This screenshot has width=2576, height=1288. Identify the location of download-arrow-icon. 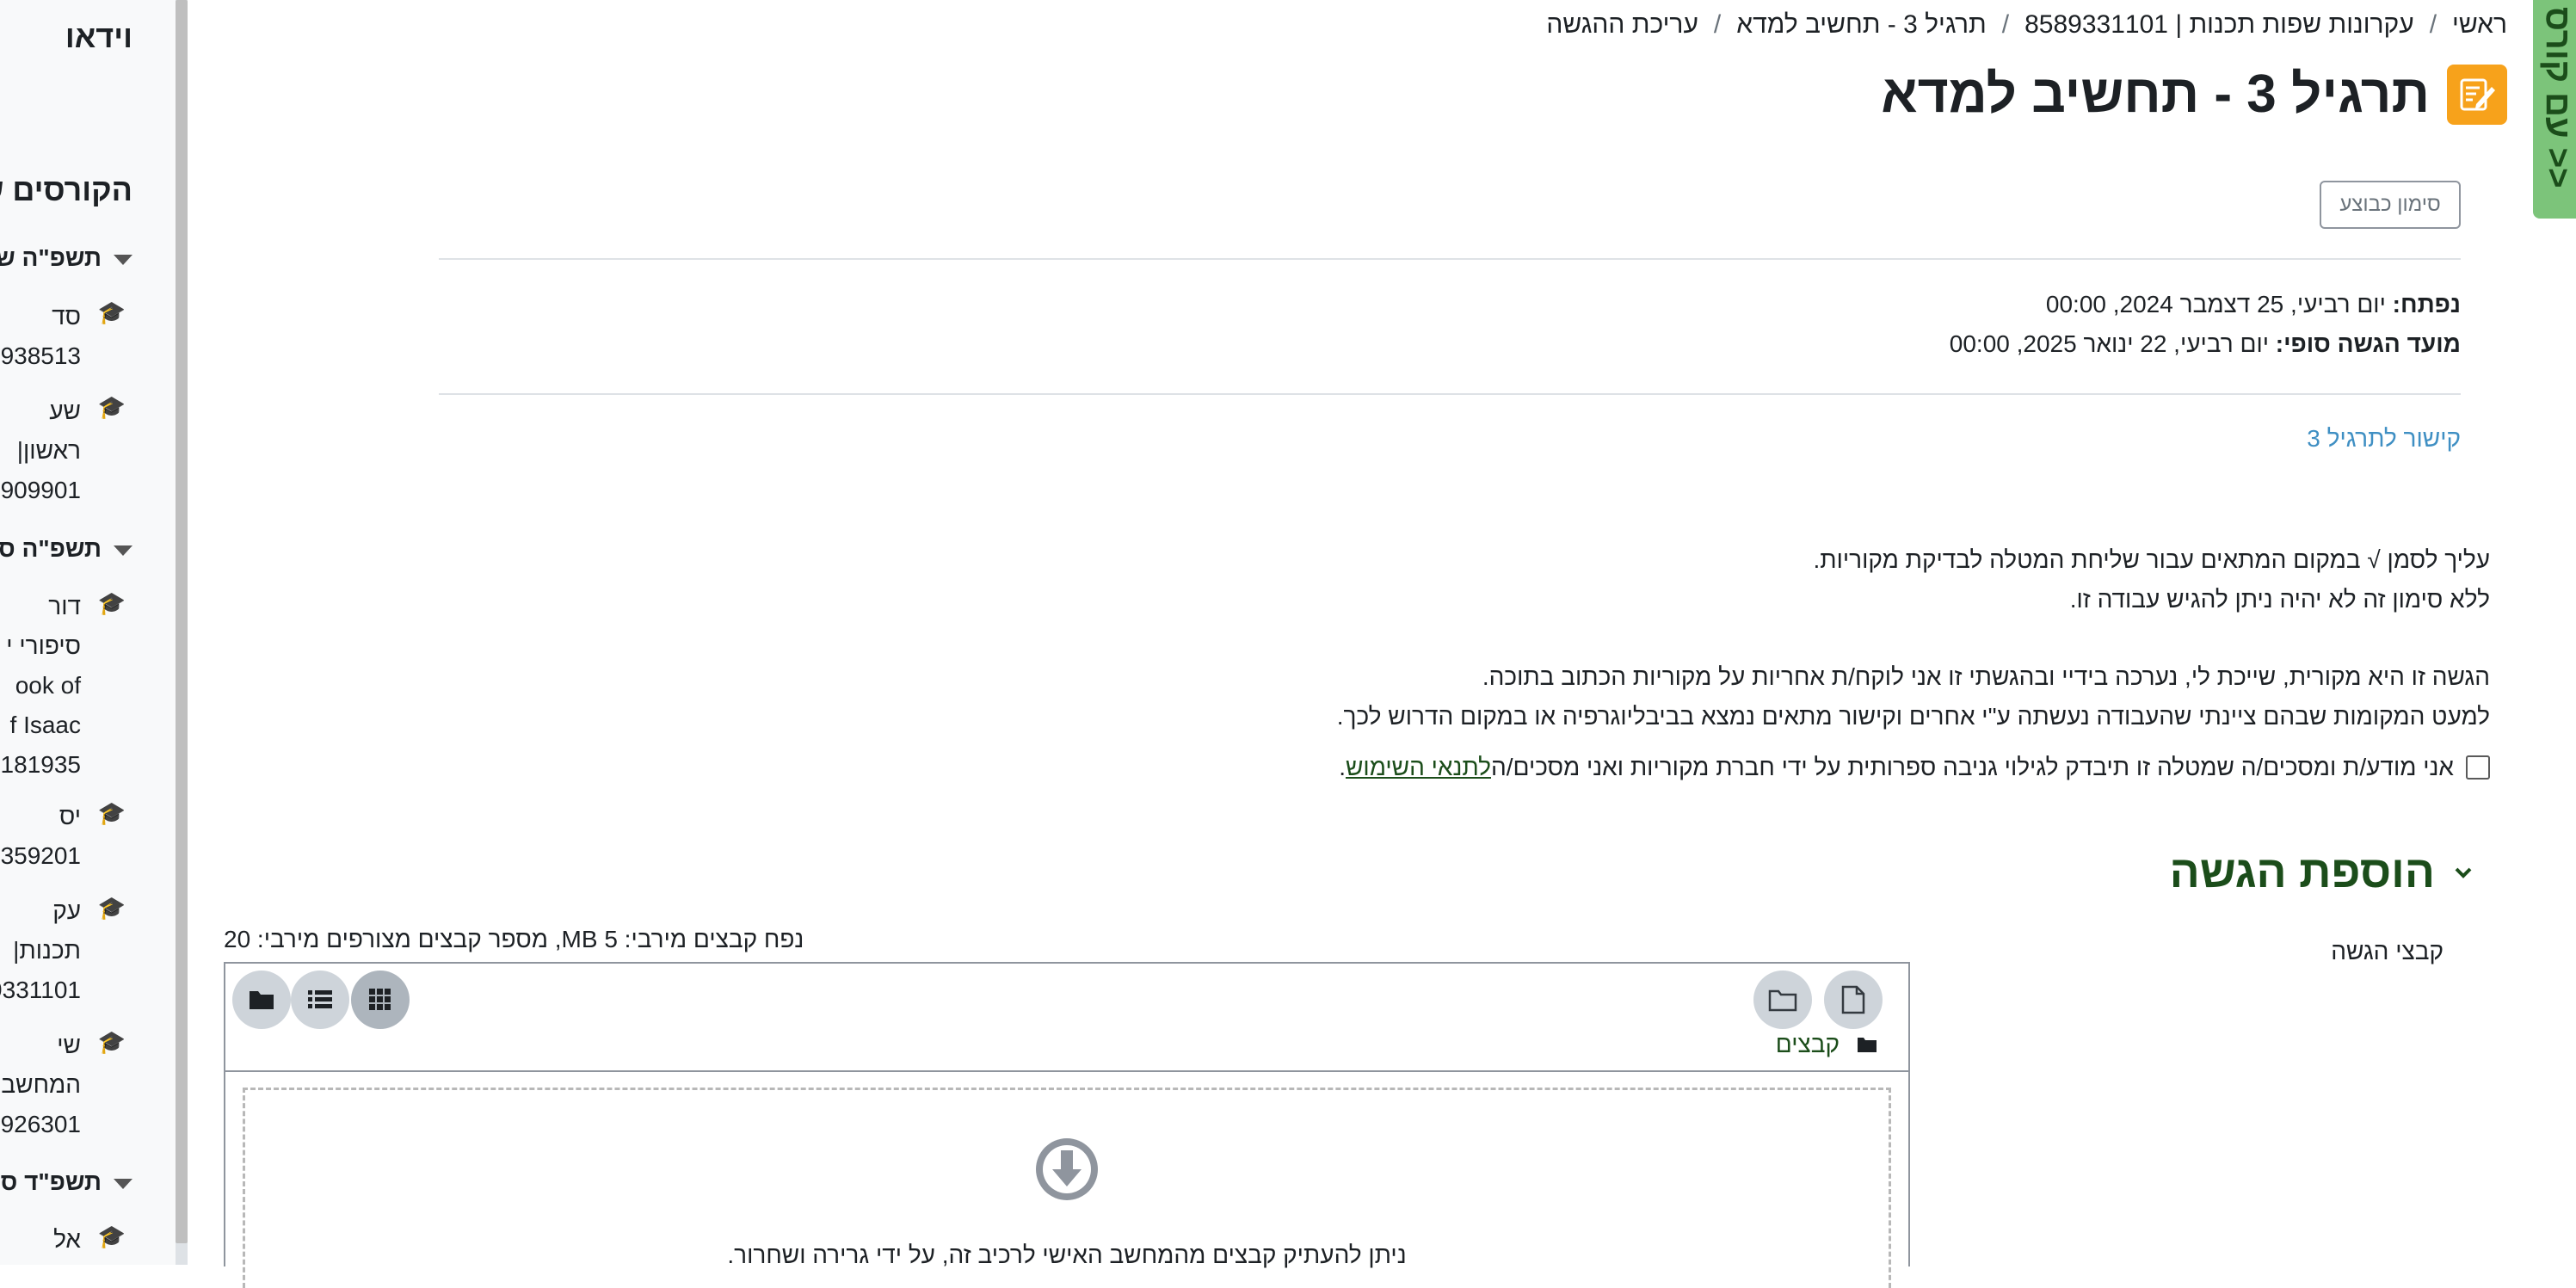
(1067, 1169).